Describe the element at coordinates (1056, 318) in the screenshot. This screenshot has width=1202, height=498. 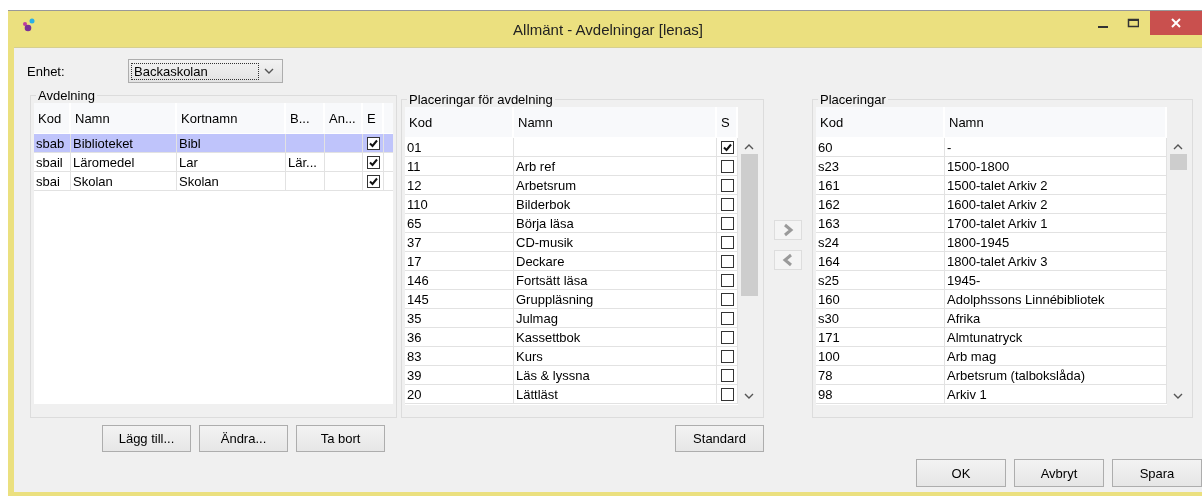
I see `table-cell: Afrika` at that location.